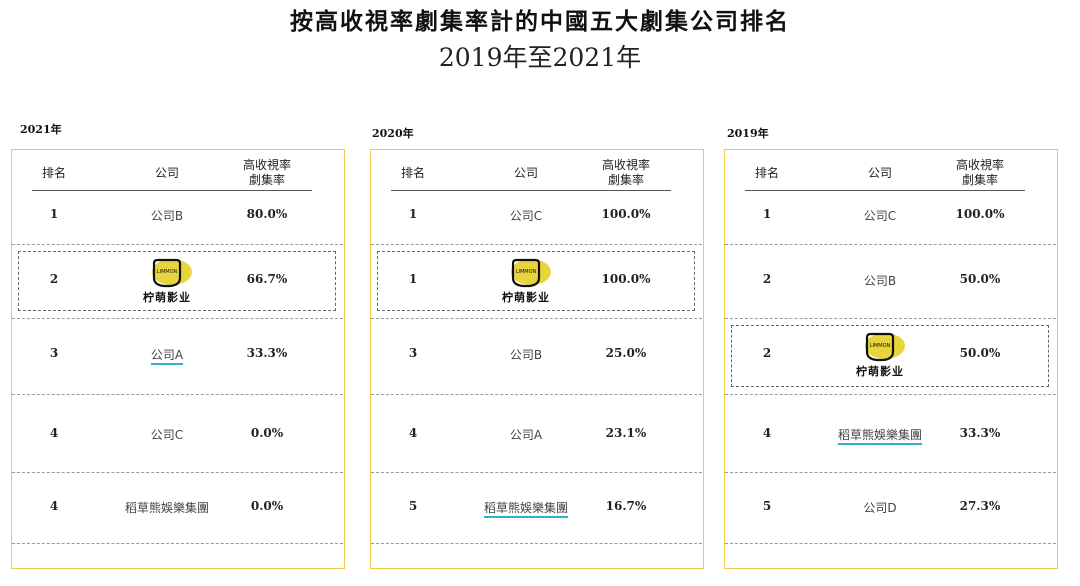 The image size is (1080, 586). I want to click on year-label: 2021年, so click(41, 129).